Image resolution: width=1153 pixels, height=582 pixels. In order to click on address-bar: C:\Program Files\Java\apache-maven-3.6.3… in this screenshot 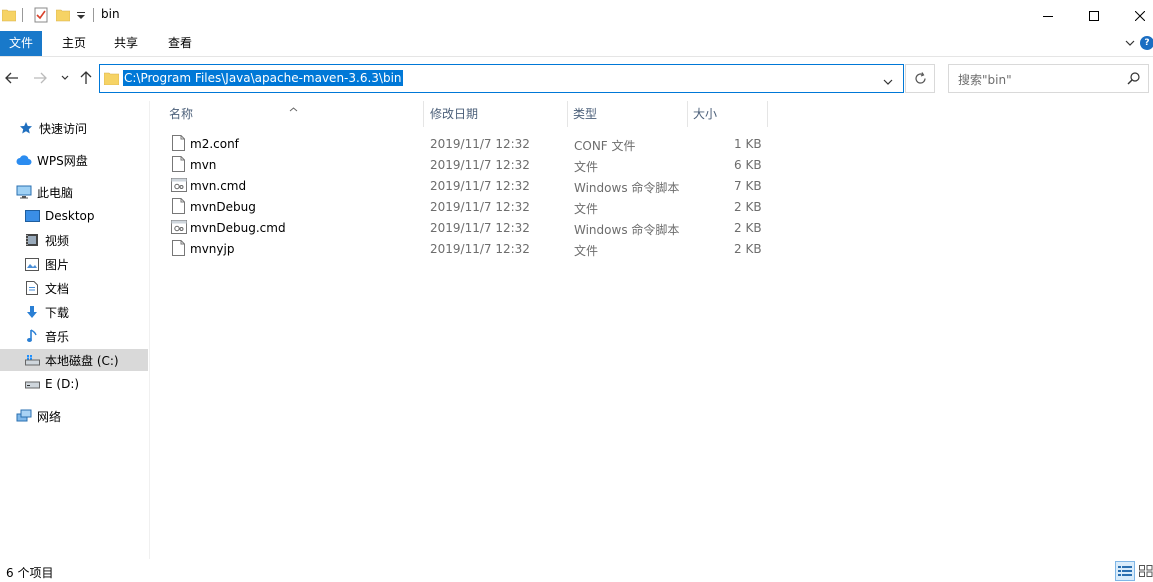, I will do `click(501, 78)`.